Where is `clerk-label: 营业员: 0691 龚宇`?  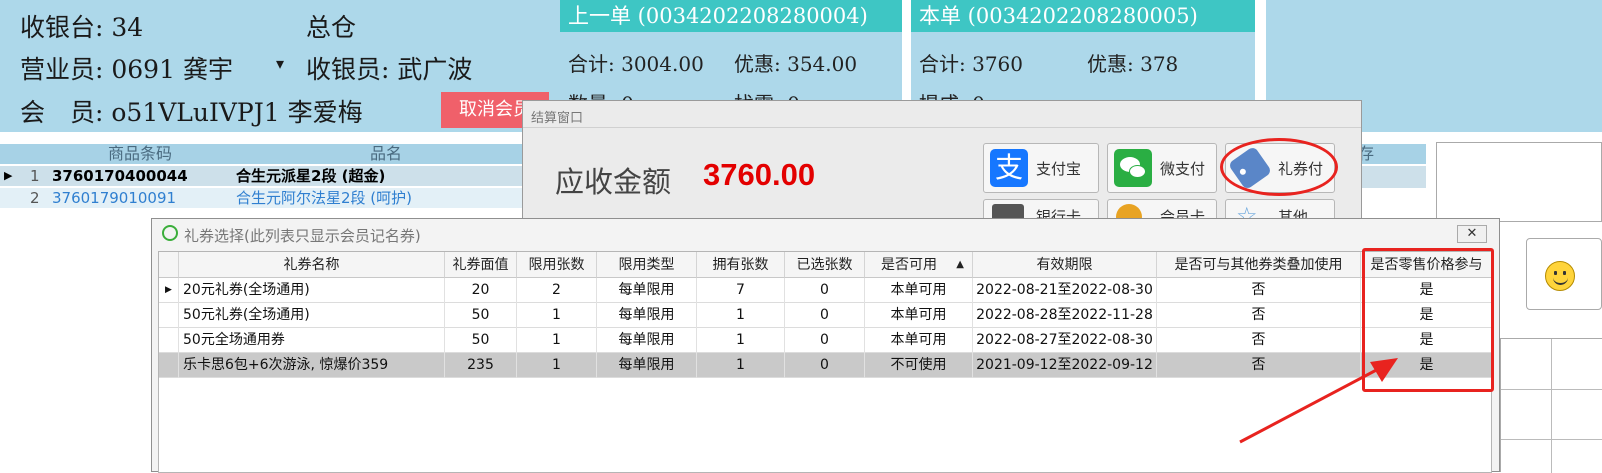
clerk-label: 营业员: 0691 龚宇 is located at coordinates (126, 69).